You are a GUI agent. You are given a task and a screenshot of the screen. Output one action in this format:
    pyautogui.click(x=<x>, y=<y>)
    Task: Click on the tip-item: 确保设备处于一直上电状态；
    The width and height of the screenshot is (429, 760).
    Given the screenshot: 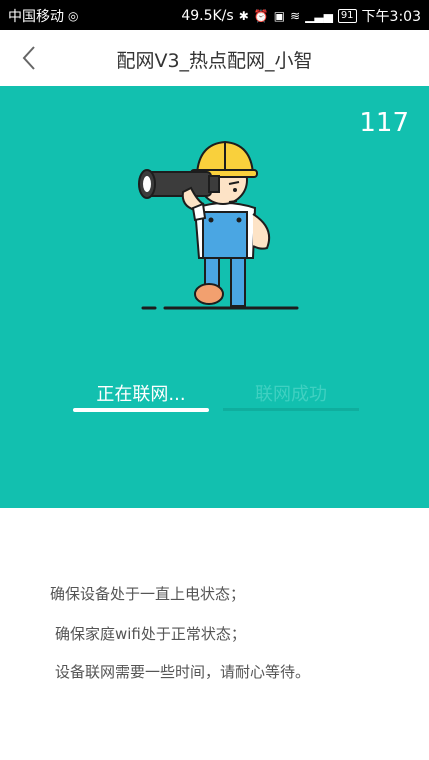 What is the action you would take?
    pyautogui.click(x=148, y=594)
    